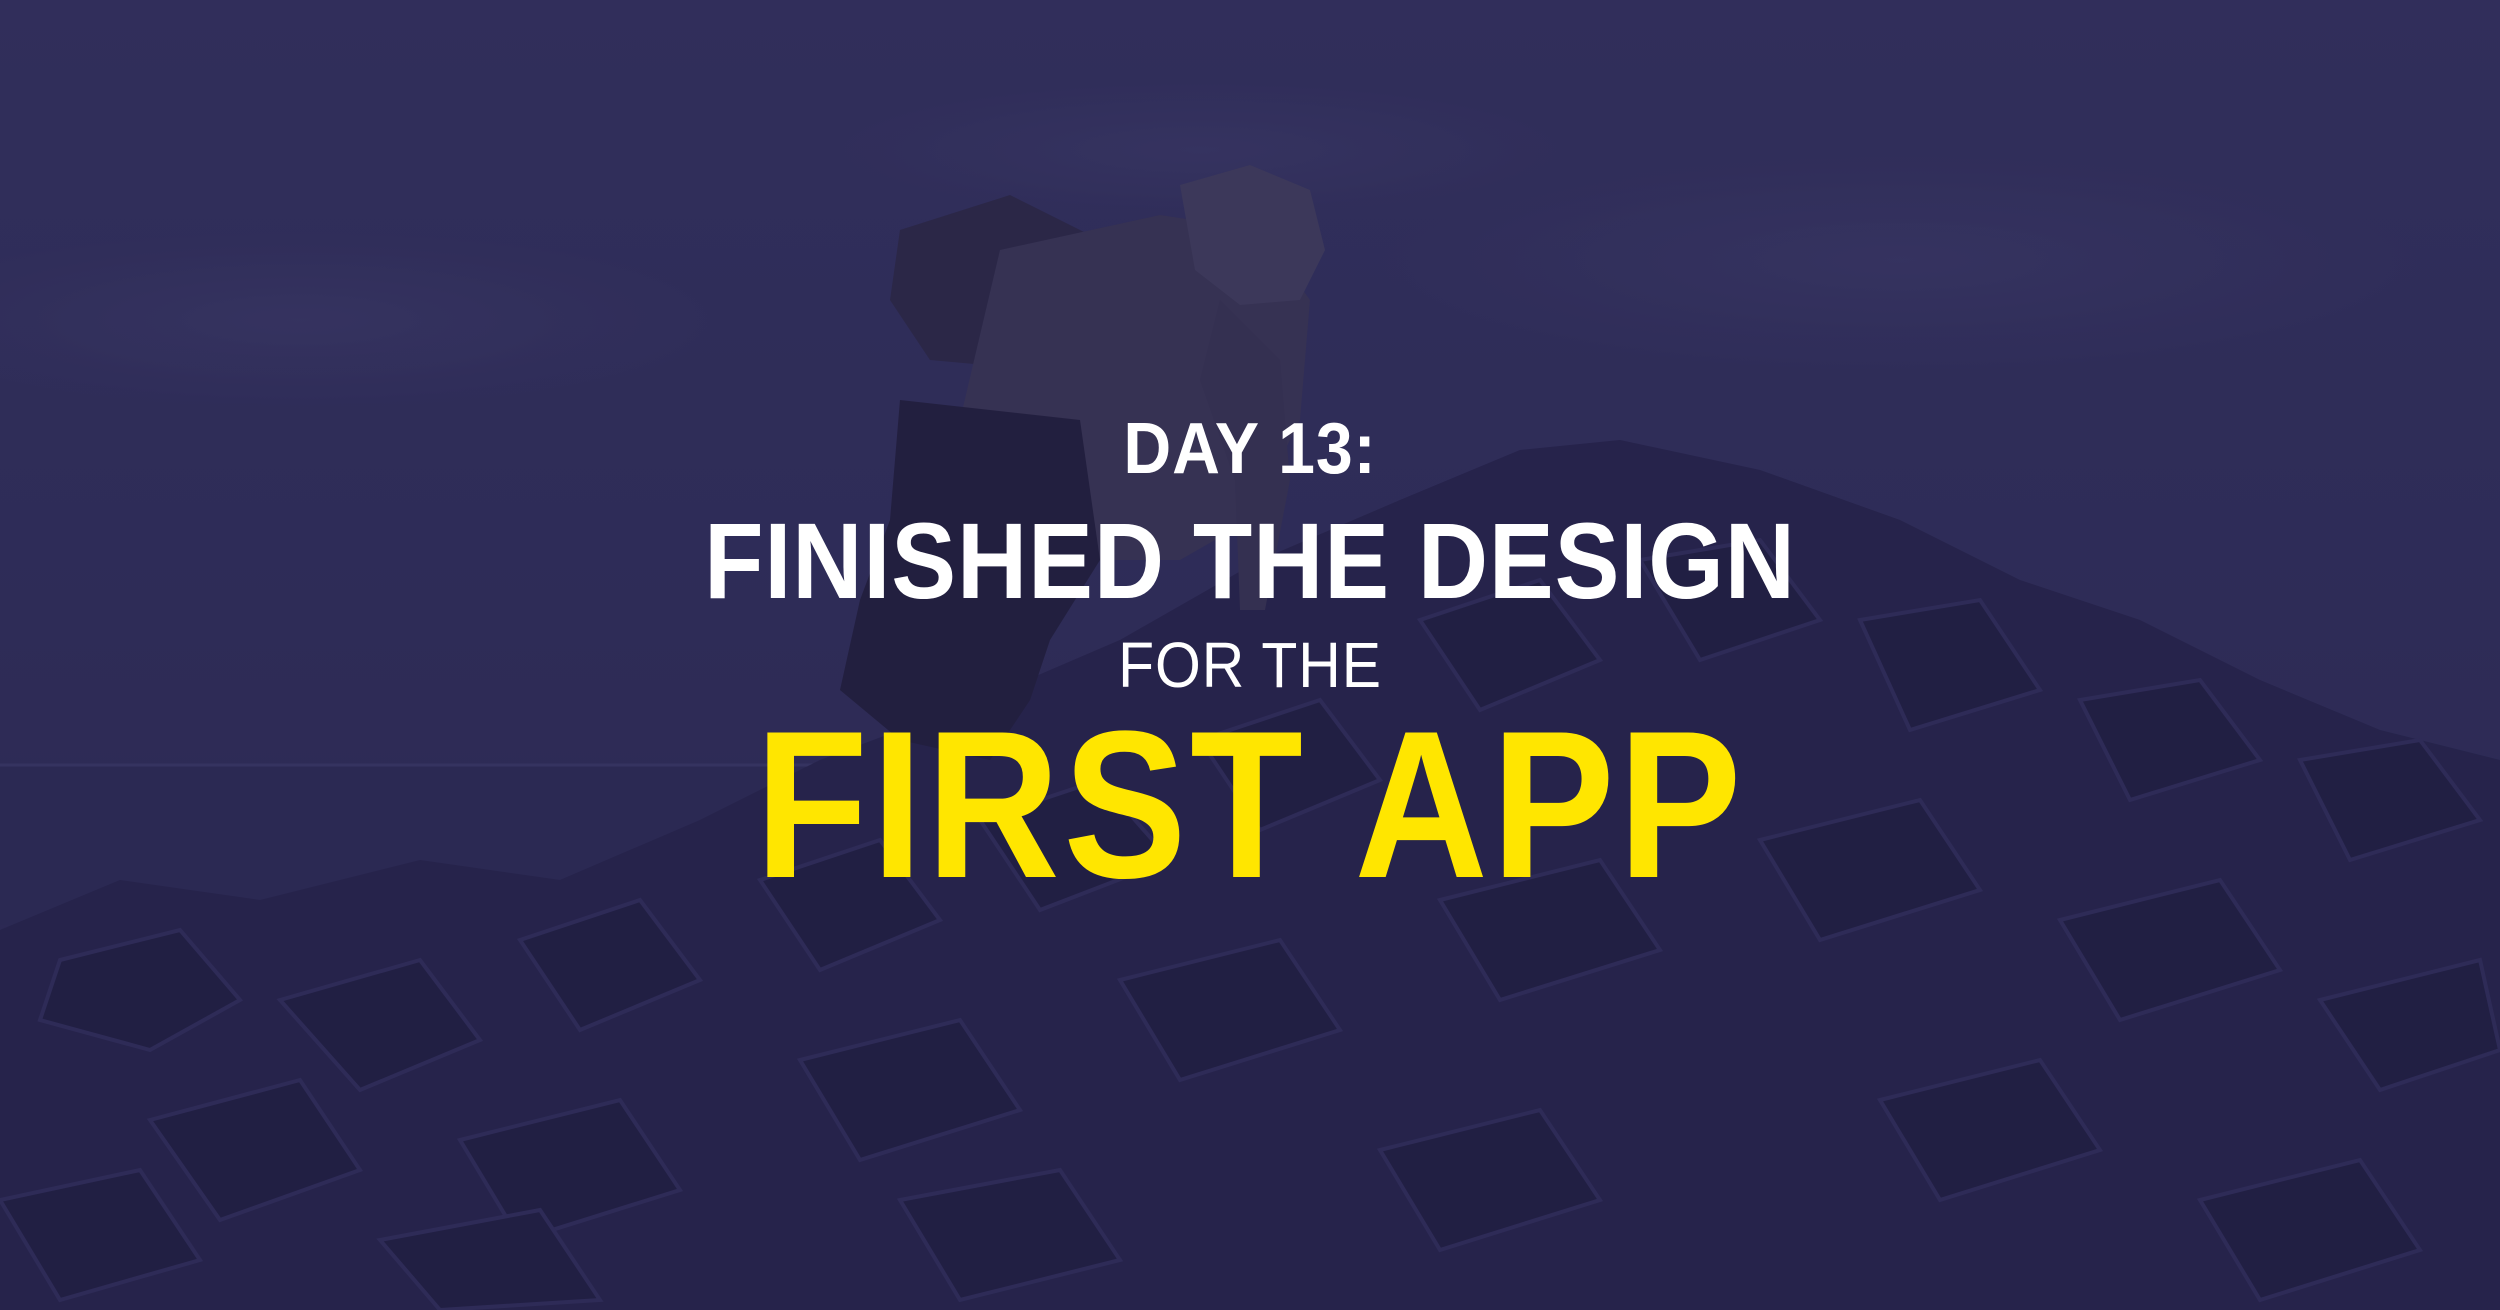 Image resolution: width=2500 pixels, height=1310 pixels. I want to click on headline-title: FINISHED THE DESIGN, so click(1250, 560).